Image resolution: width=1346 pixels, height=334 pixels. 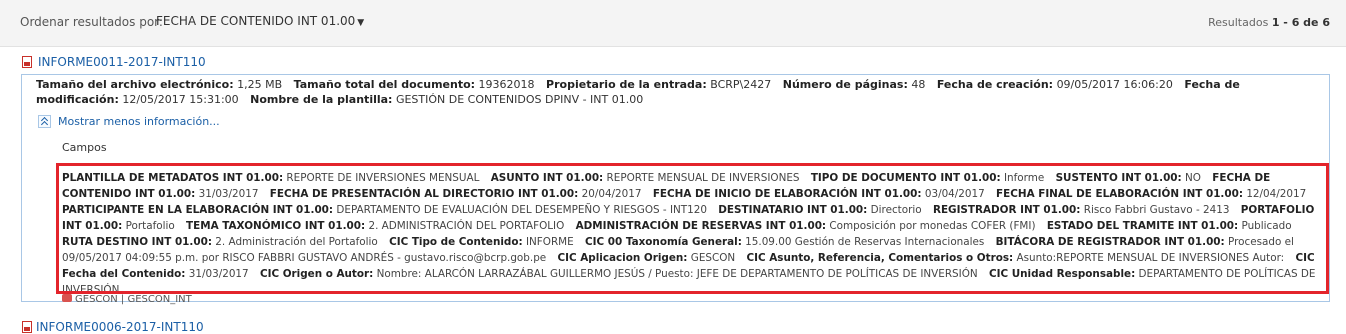 What do you see at coordinates (260, 84) in the screenshot?
I see `metadata-value: 1,25 MB` at bounding box center [260, 84].